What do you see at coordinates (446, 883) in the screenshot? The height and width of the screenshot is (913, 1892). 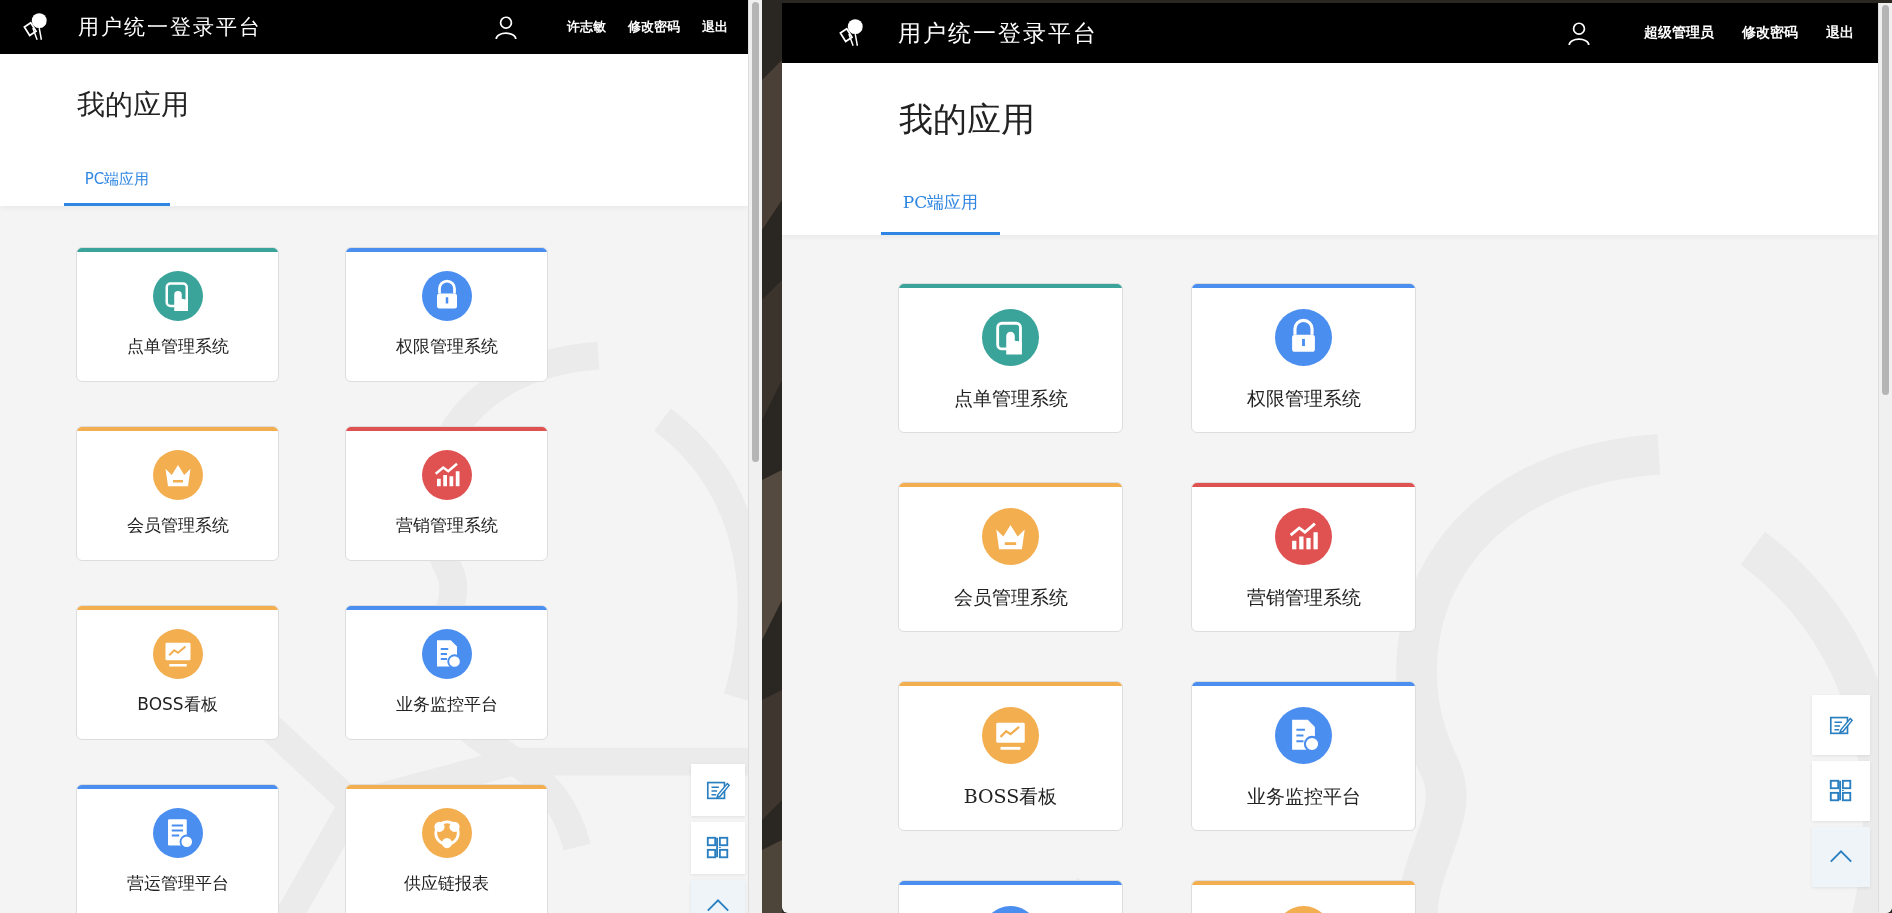 I see `app-name: 供应链报表` at bounding box center [446, 883].